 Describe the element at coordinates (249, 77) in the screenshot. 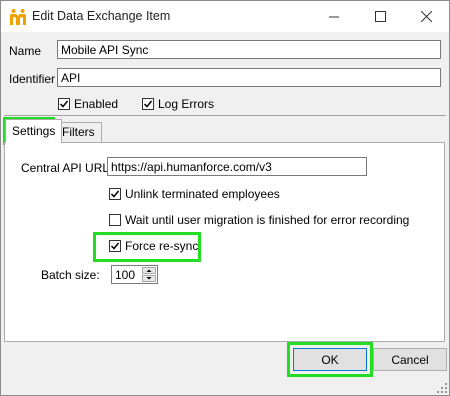

I see `identifier-field: API` at that location.